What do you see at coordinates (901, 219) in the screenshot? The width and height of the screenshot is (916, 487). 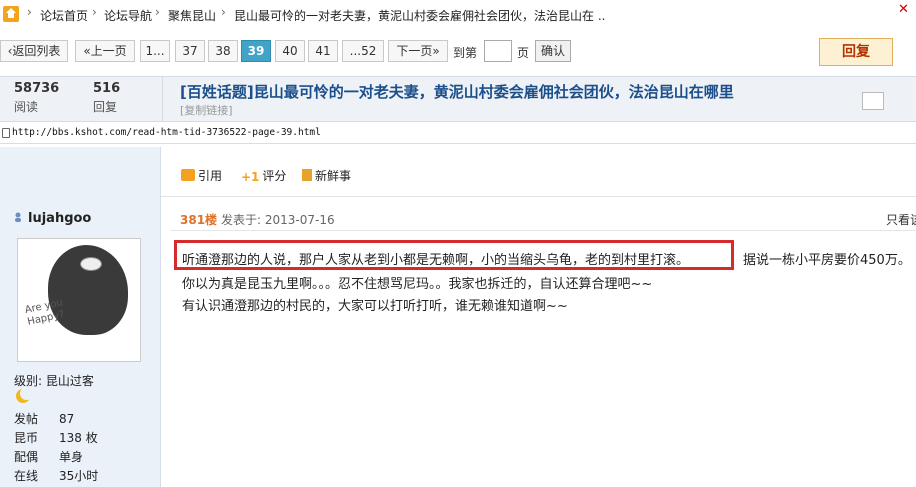 I see `only-see-author-link: 只看该` at bounding box center [901, 219].